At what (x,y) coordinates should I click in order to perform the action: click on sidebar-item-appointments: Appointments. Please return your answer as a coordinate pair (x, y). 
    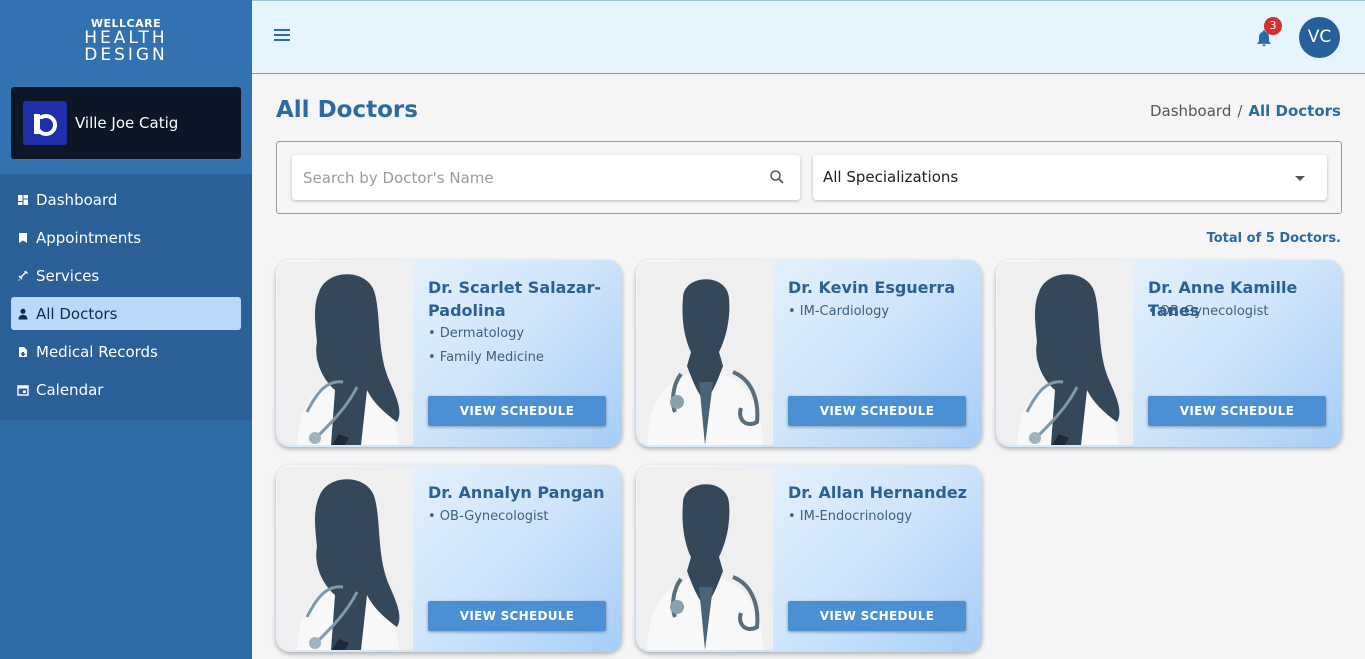
    Looking at the image, I should click on (126, 237).